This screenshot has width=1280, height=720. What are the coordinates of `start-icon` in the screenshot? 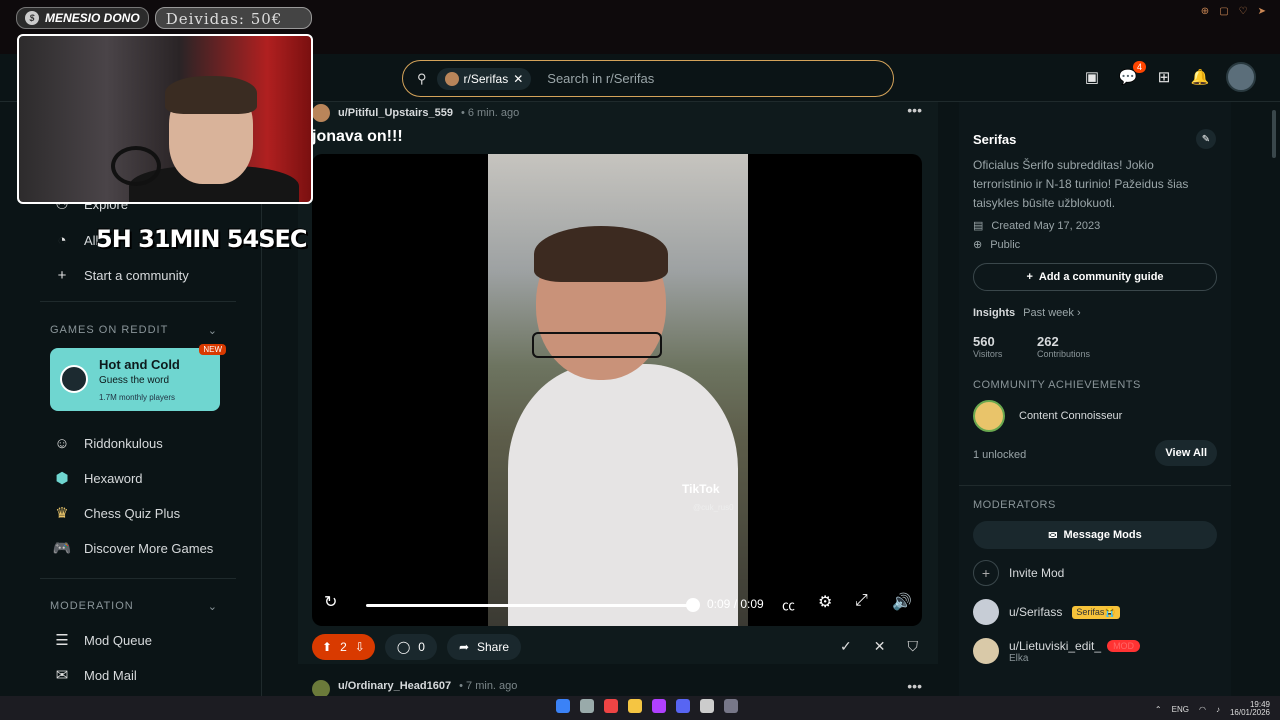 It's located at (563, 706).